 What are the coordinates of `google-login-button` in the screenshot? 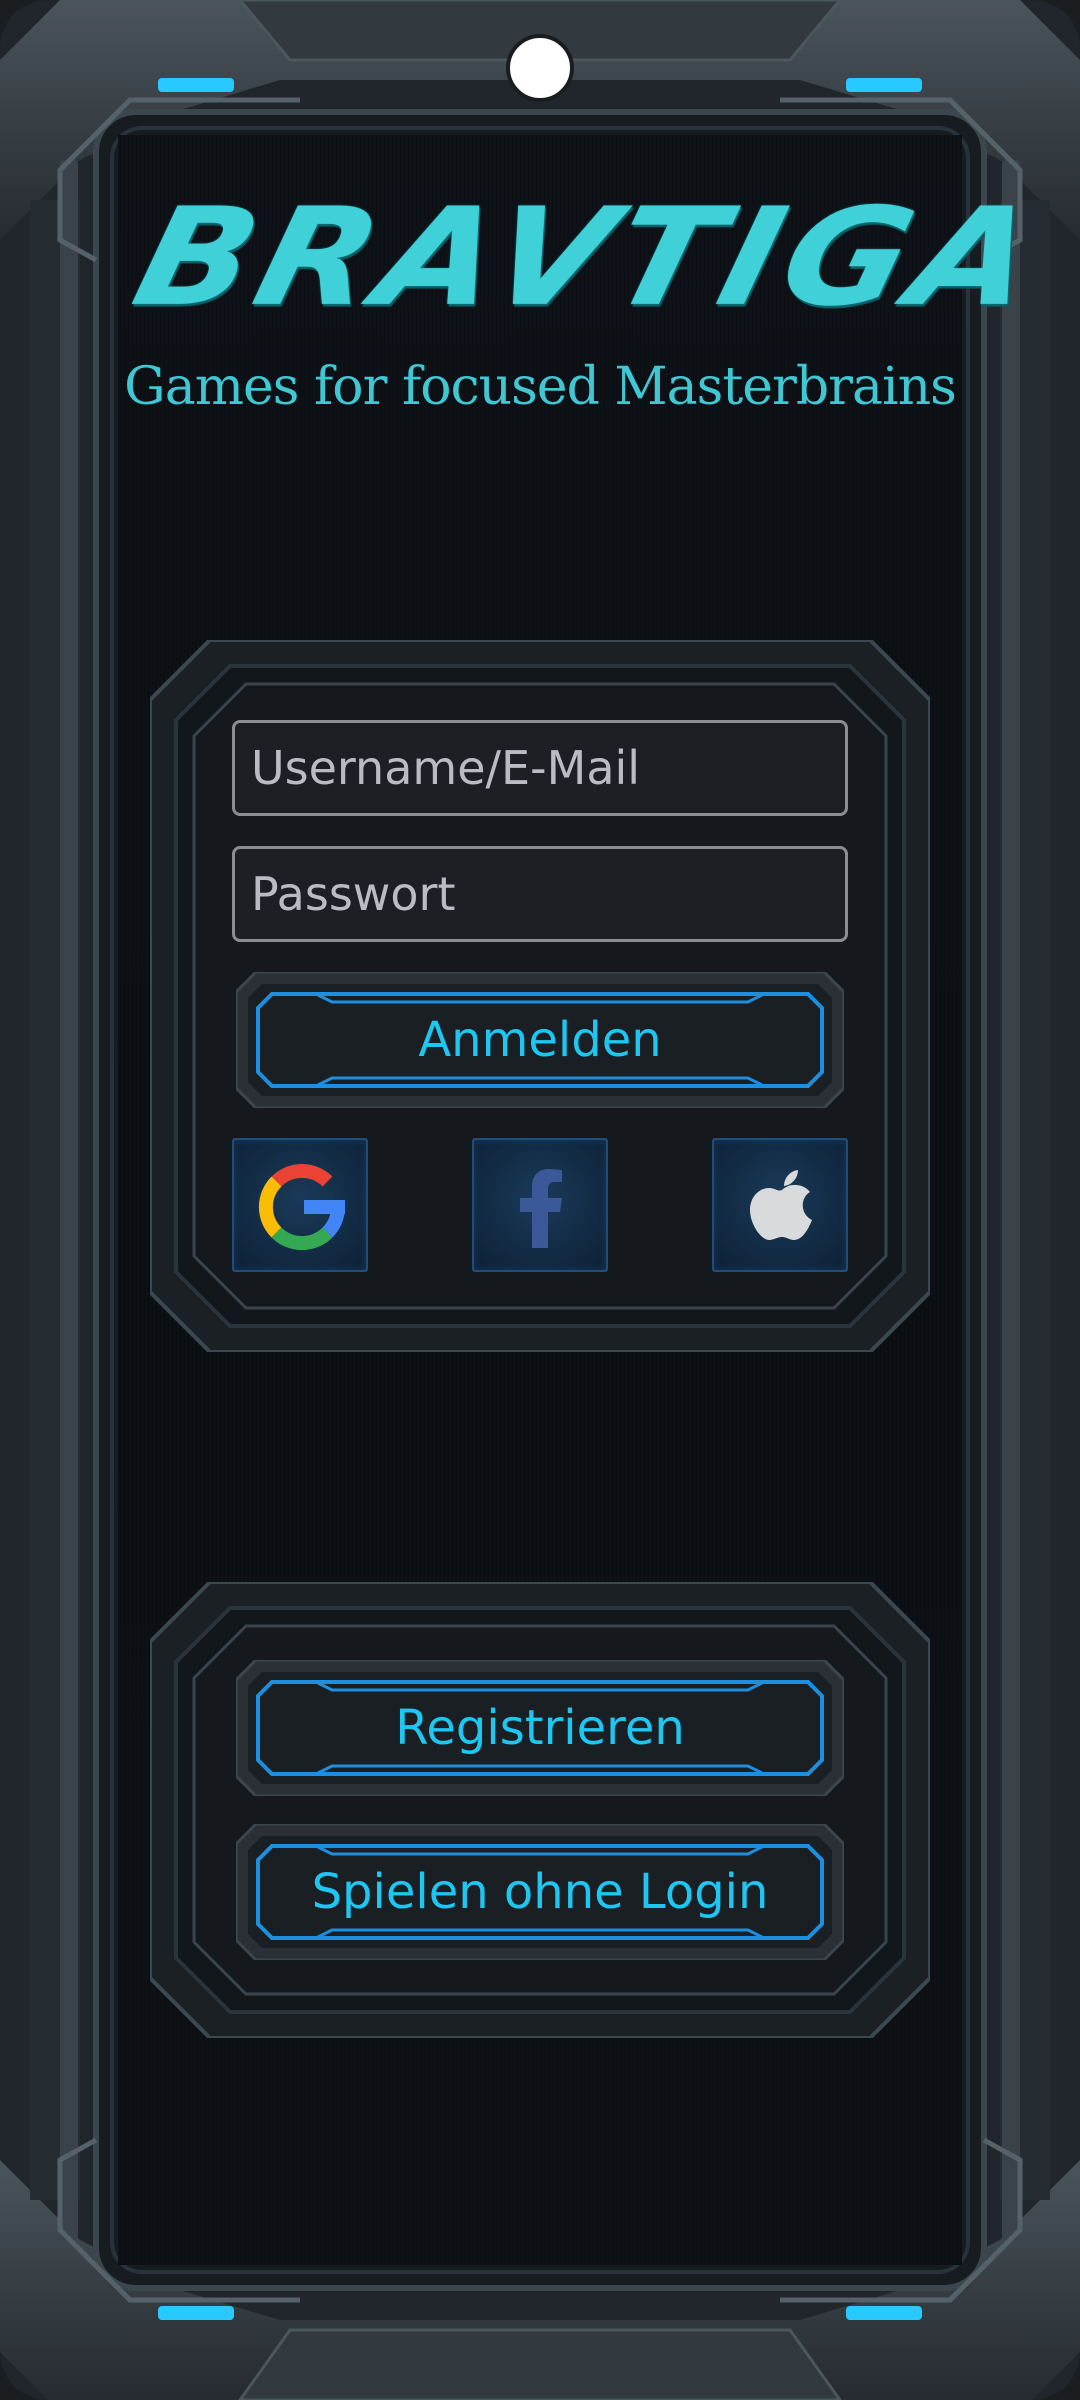 It's located at (300, 1205).